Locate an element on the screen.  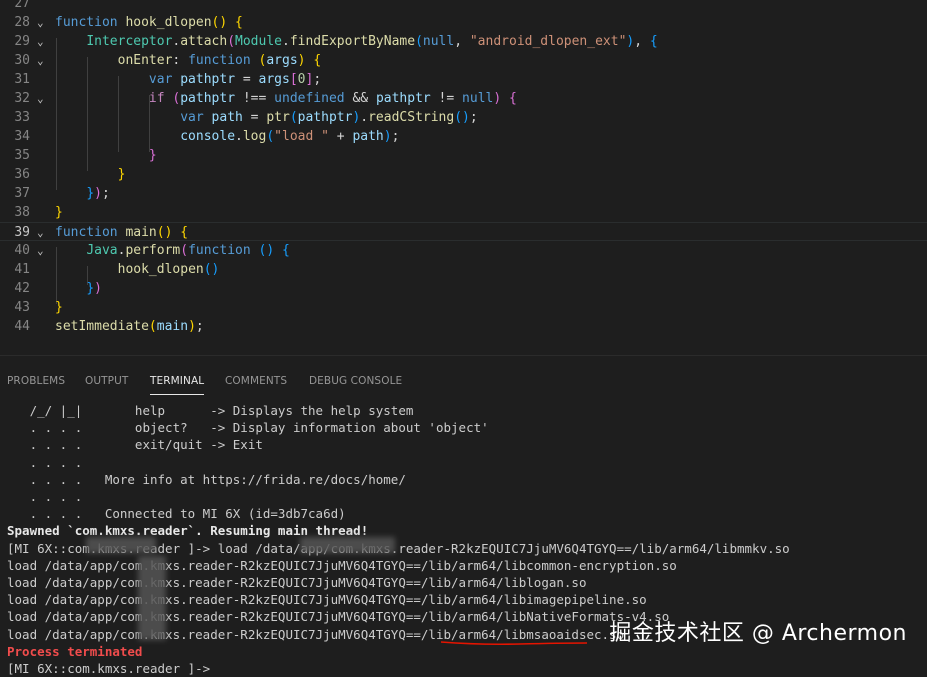
line-number: 30 is located at coordinates (22, 60).